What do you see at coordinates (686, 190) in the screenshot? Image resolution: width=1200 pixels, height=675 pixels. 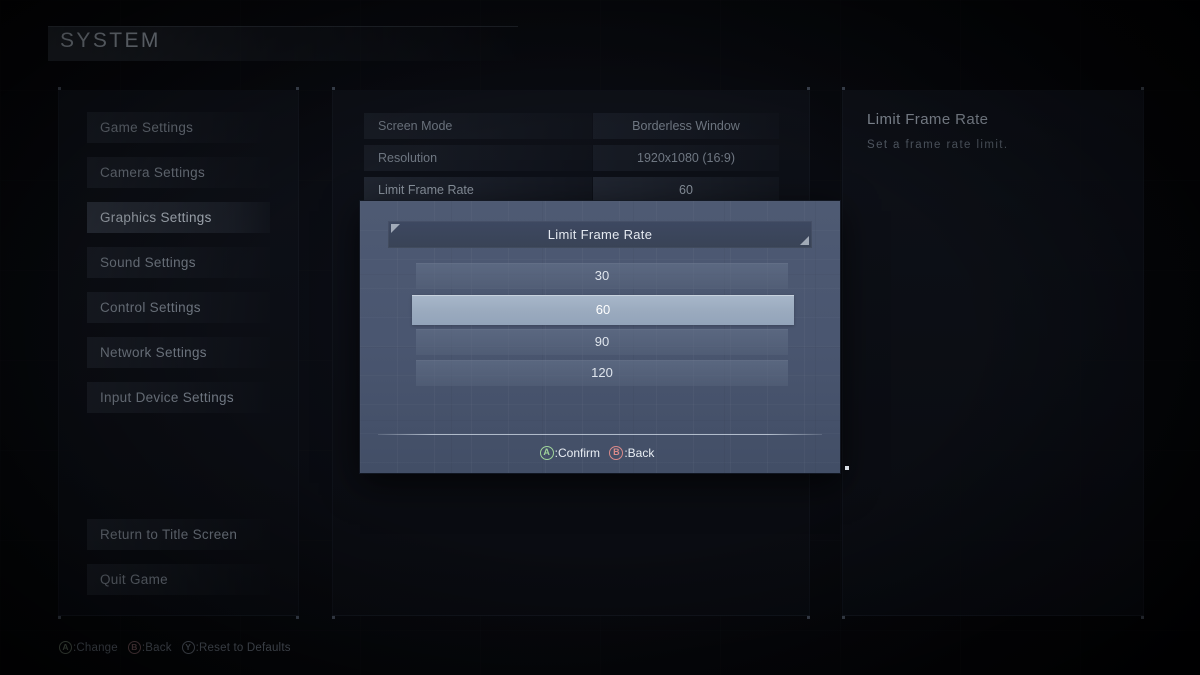 I see `setting-value: 60` at bounding box center [686, 190].